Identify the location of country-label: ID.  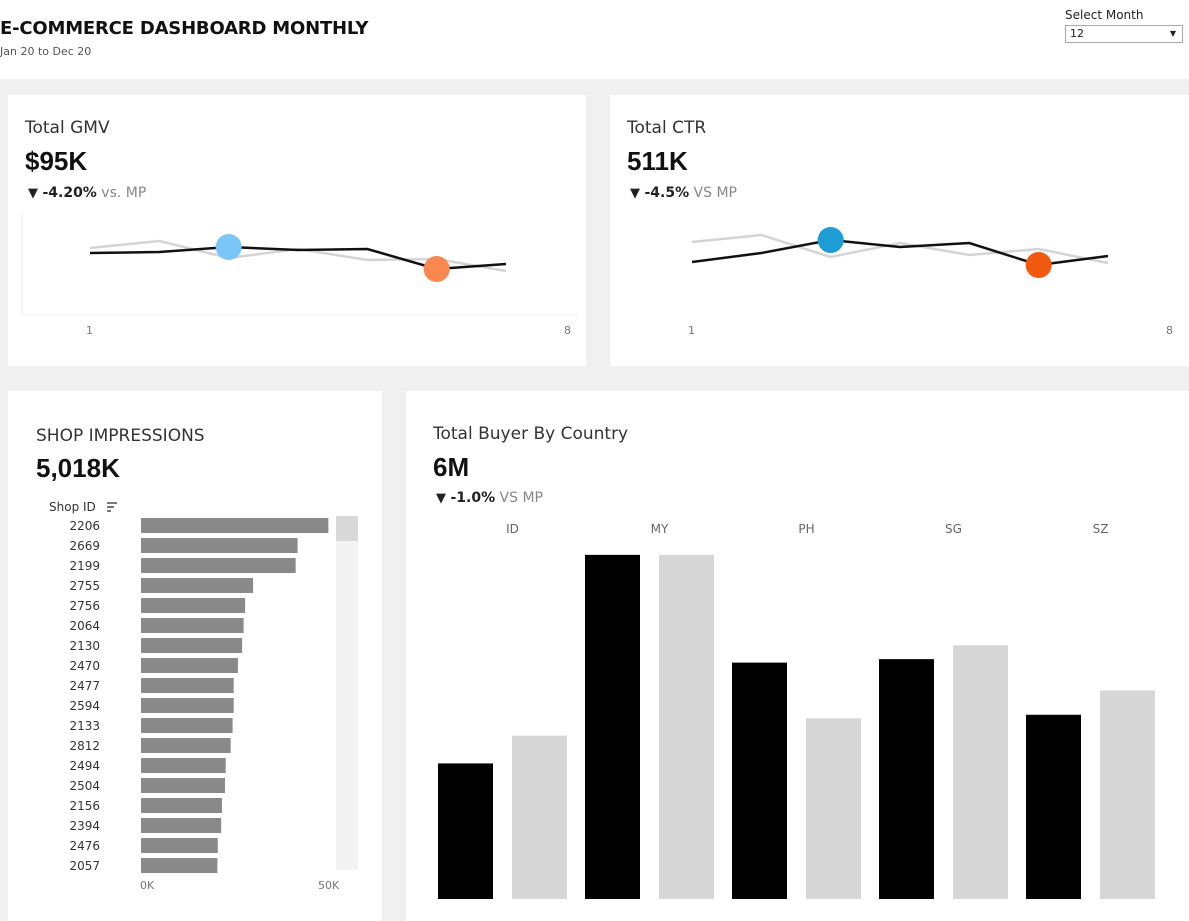
(512, 529).